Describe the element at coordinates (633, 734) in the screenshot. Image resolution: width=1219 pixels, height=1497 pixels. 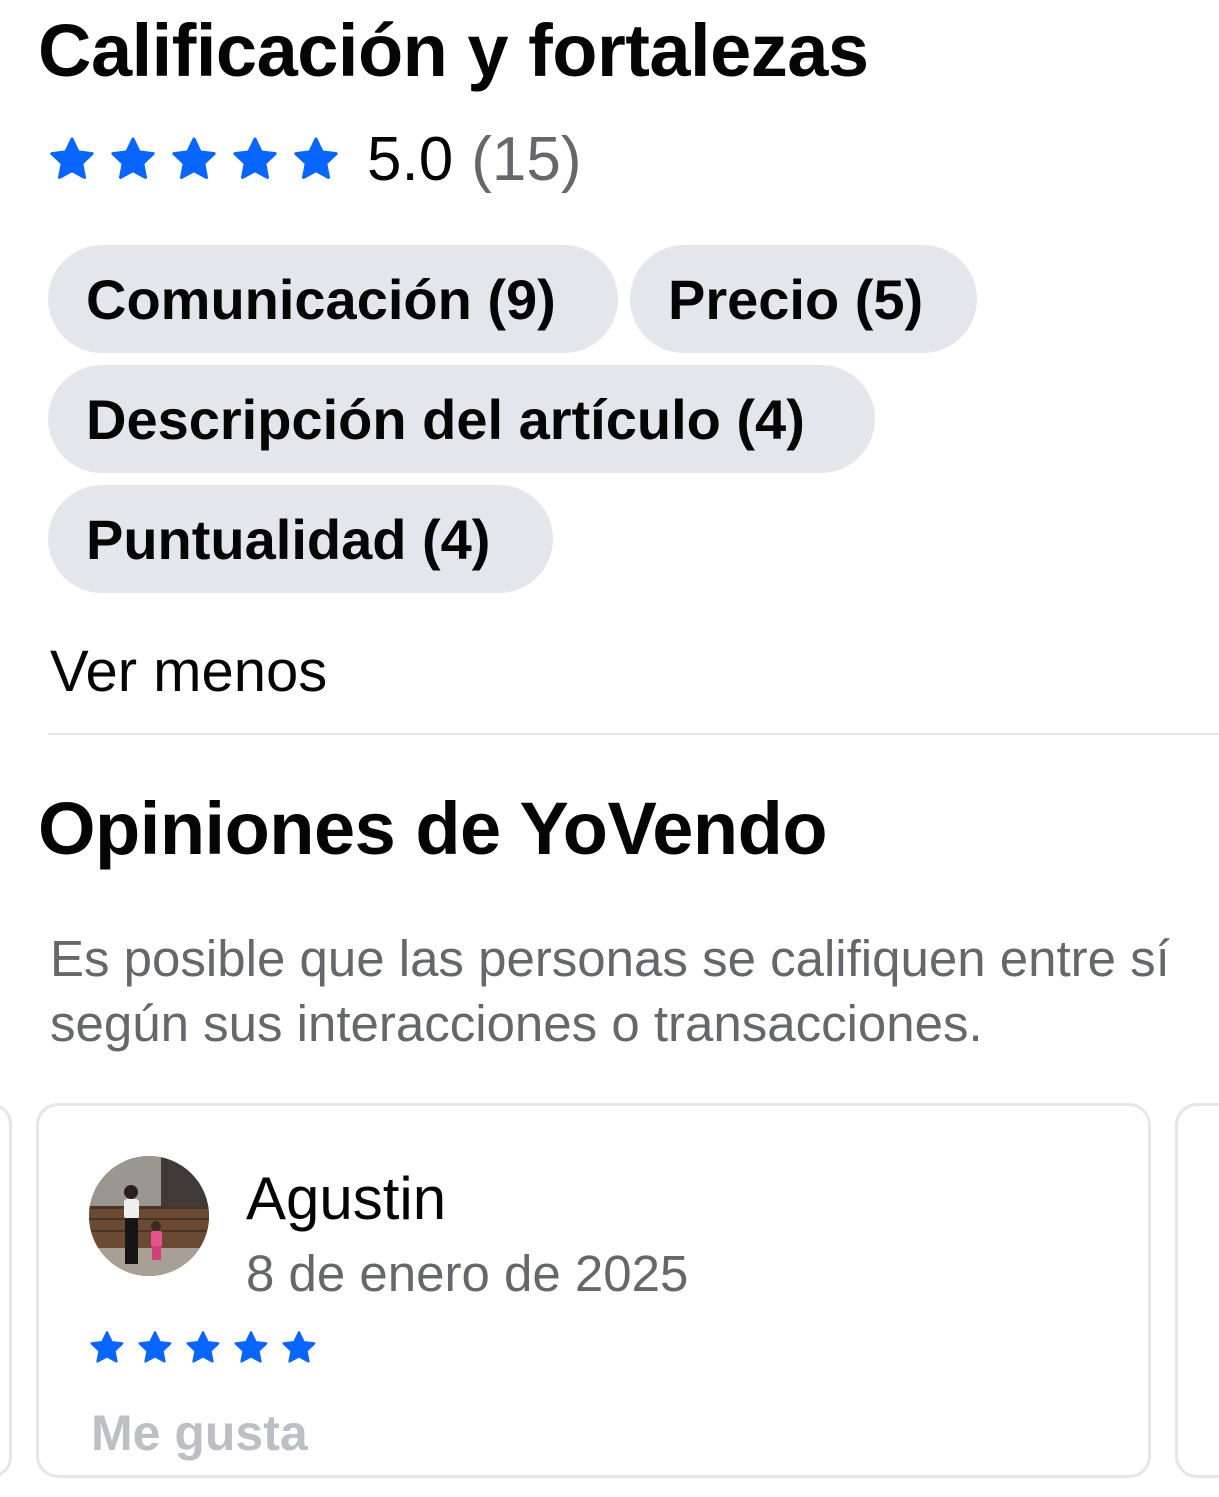
I see `section-divider` at that location.